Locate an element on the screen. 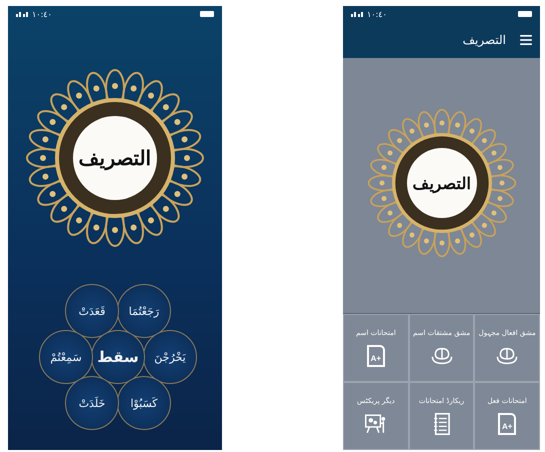 This screenshot has width=545, height=452. app-title: التصريف is located at coordinates (484, 40).